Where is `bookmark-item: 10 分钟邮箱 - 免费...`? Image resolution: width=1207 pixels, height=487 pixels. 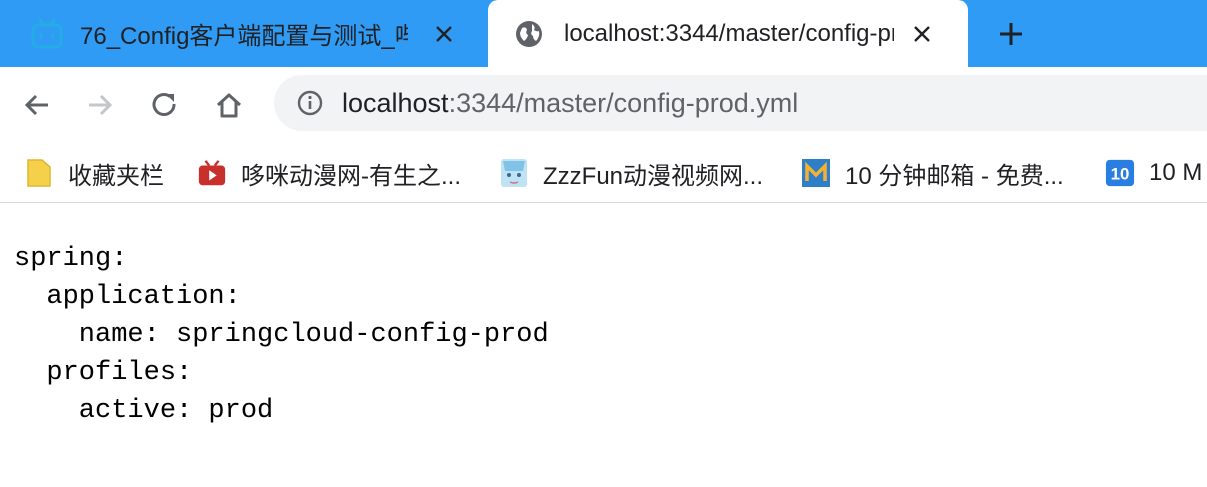 bookmark-item: 10 分钟邮箱 - 免费... is located at coordinates (932, 173).